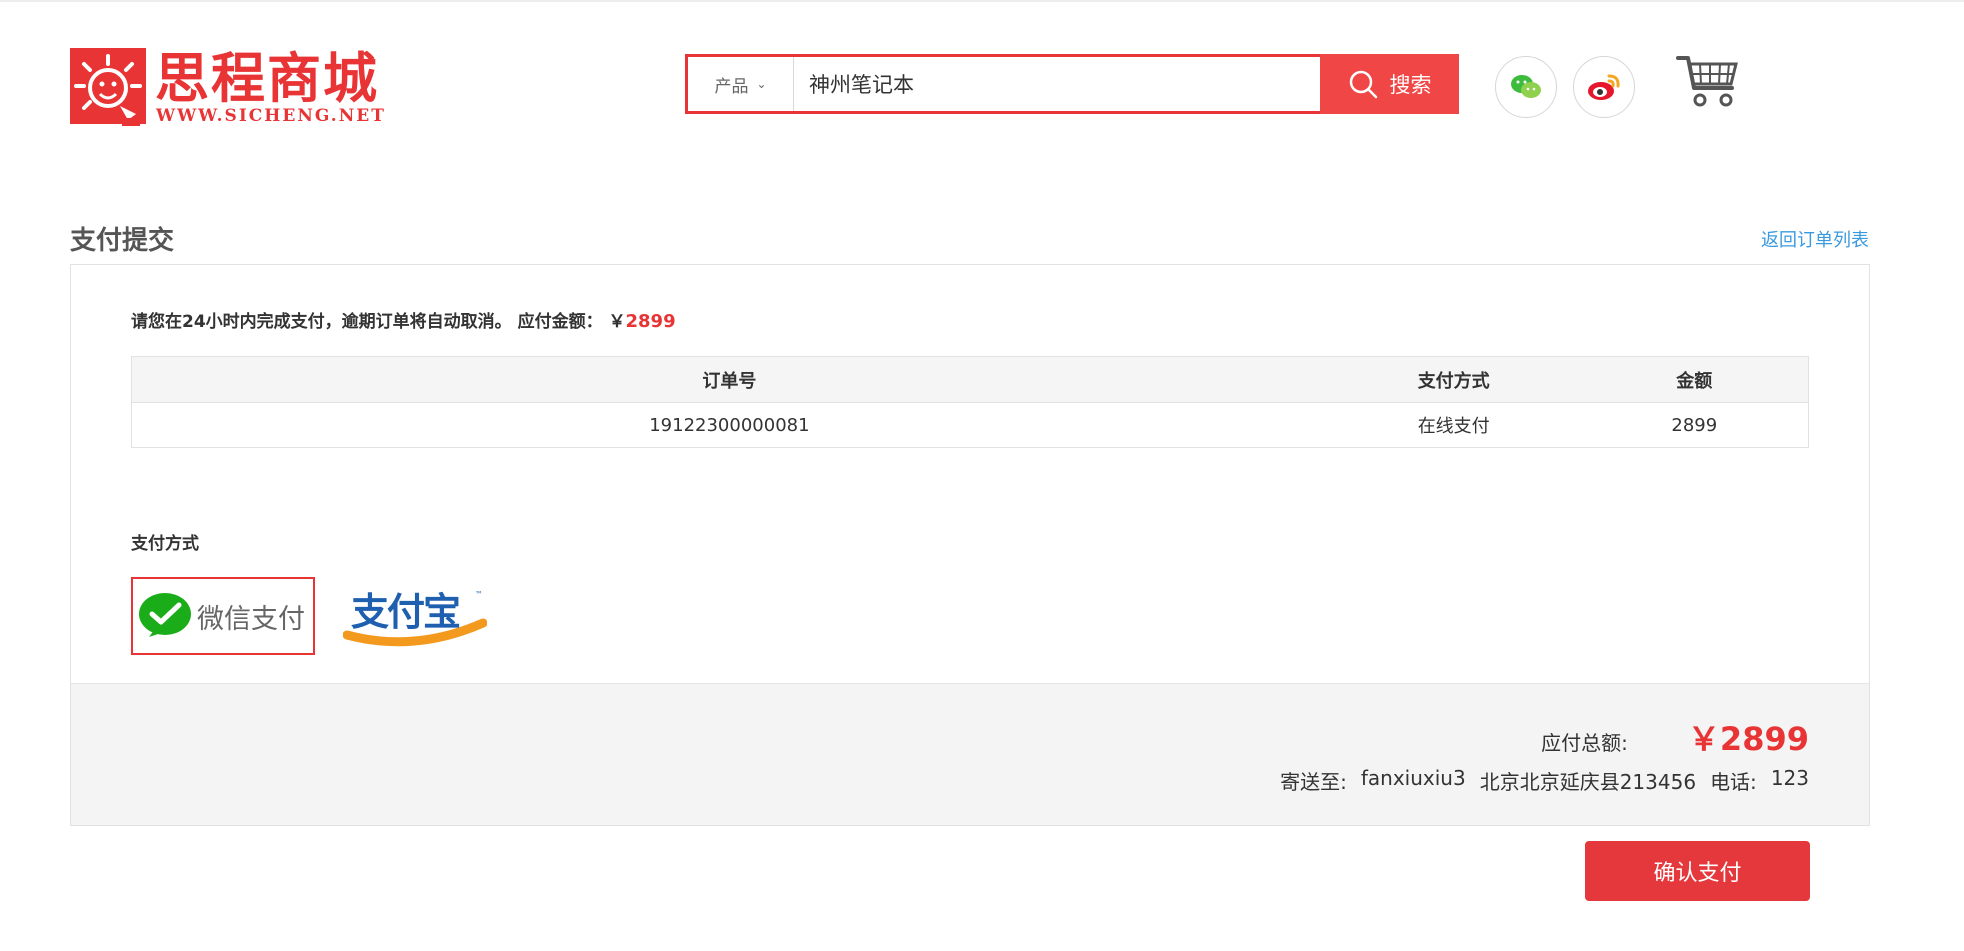 The image size is (1964, 951). I want to click on header-order-no: 订单号, so click(729, 379).